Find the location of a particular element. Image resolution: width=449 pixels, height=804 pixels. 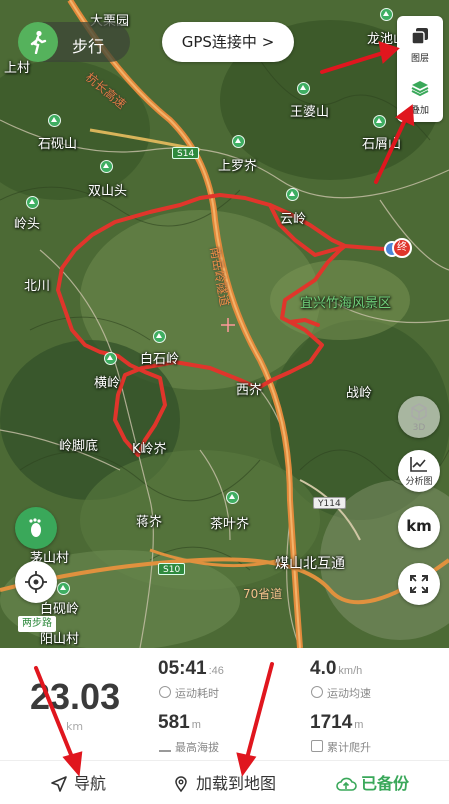

overlay-stack-icon is located at coordinates (420, 89).